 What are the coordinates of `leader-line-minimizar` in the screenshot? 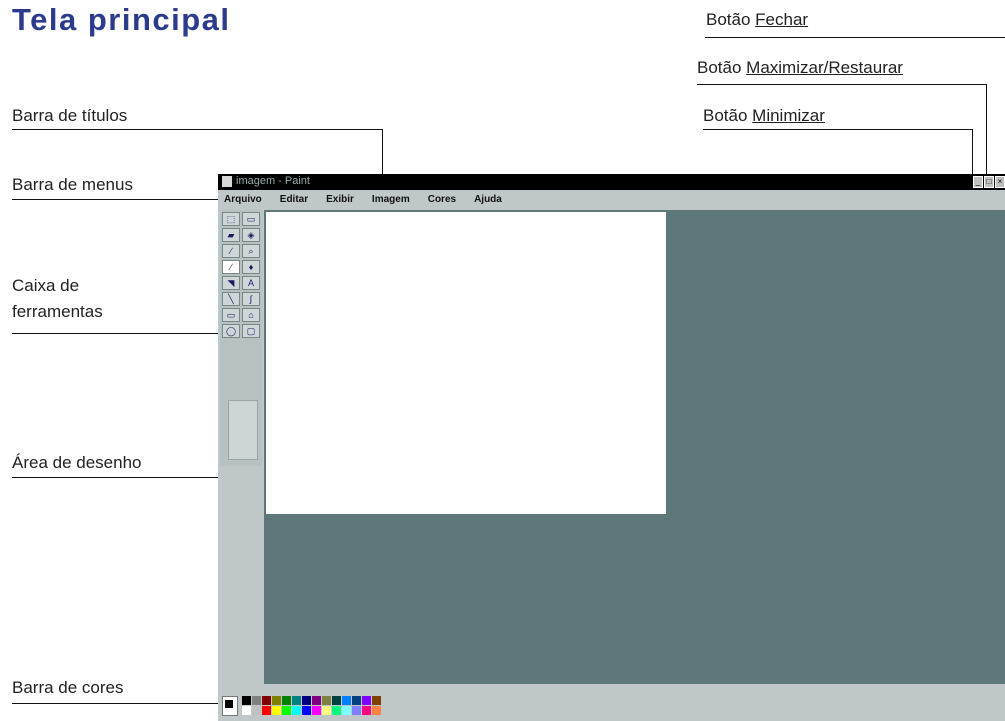 It's located at (838, 129).